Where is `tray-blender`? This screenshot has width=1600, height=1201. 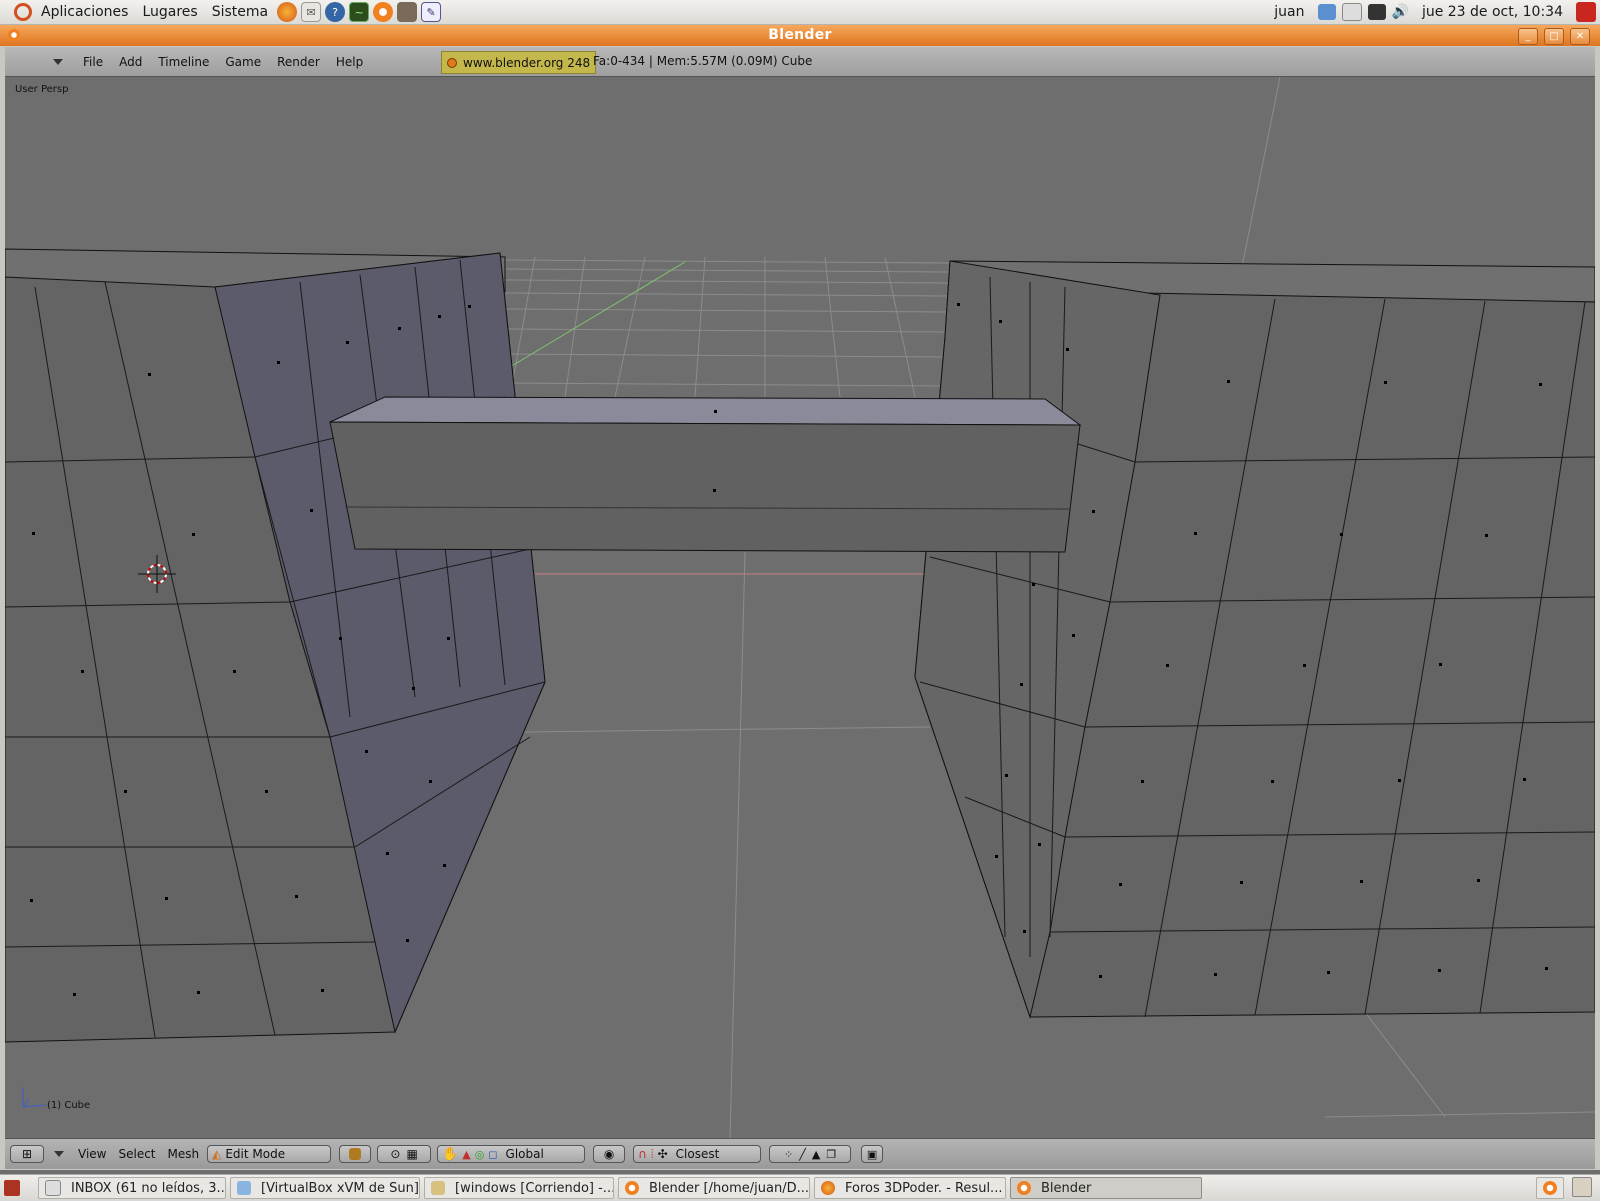 tray-blender is located at coordinates (1550, 1188).